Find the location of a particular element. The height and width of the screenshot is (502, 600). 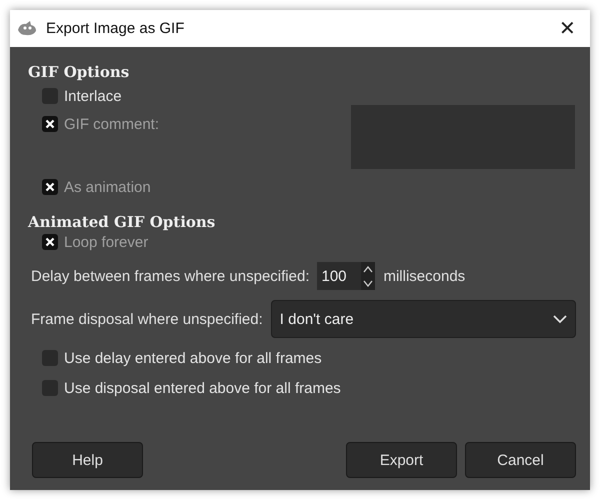

checkbox-label: GIF comment: is located at coordinates (112, 124).